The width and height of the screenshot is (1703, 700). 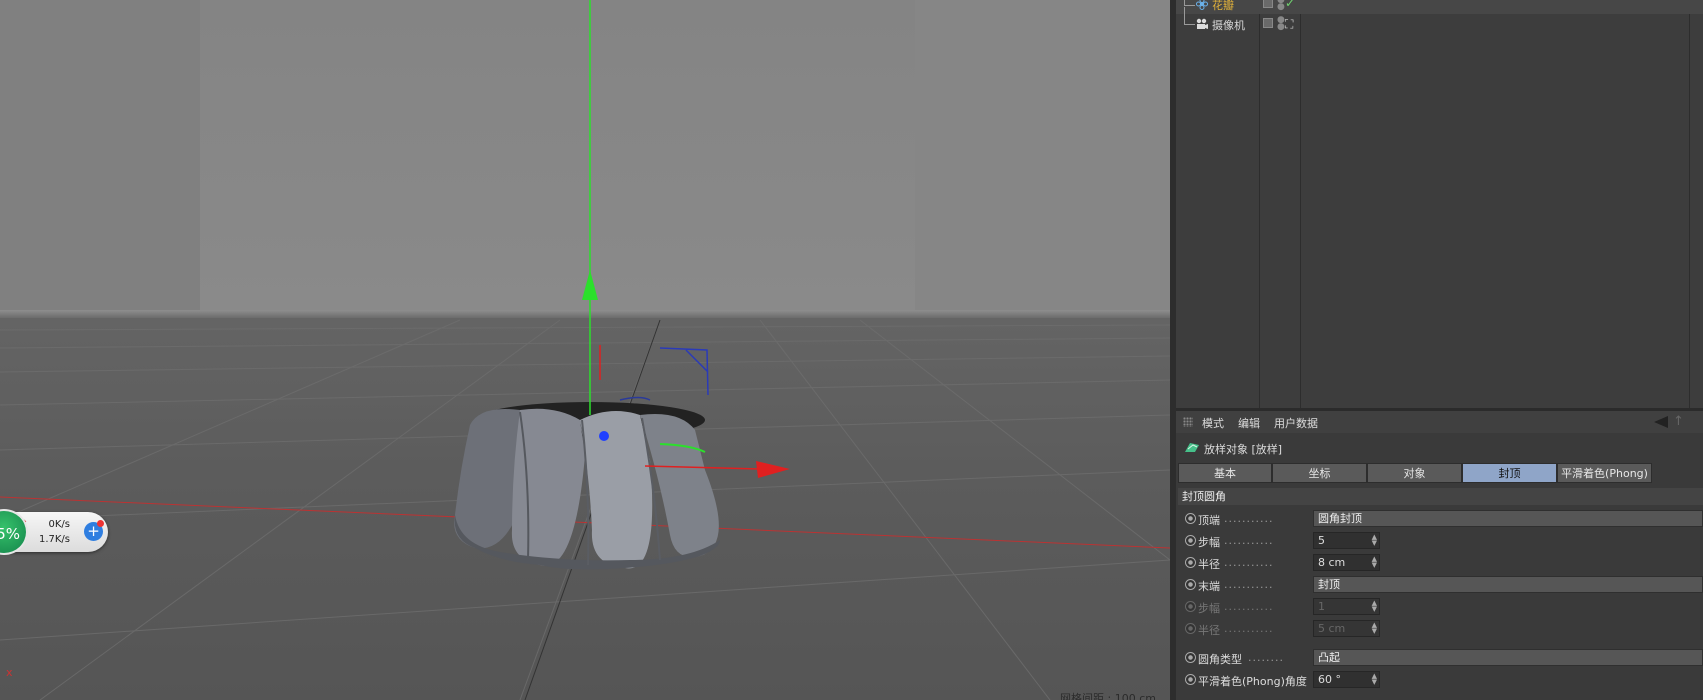 I want to click on field-value: 1, so click(x=1321, y=606).